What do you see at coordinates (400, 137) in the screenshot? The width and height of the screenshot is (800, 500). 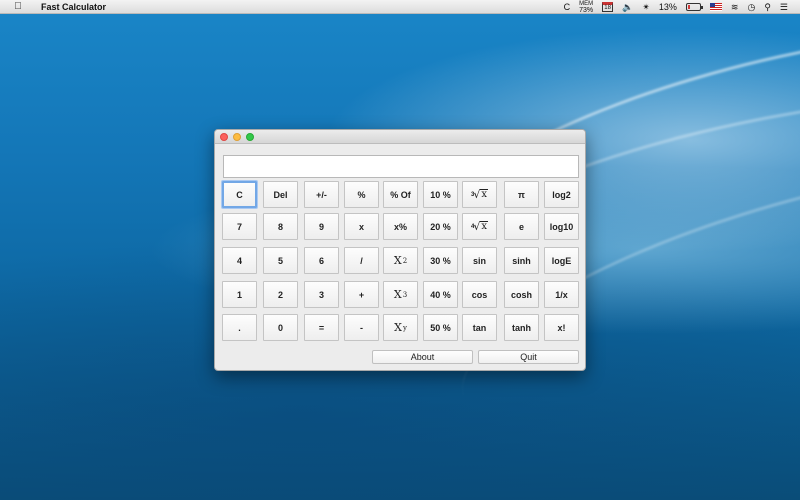 I see `title-bar` at bounding box center [400, 137].